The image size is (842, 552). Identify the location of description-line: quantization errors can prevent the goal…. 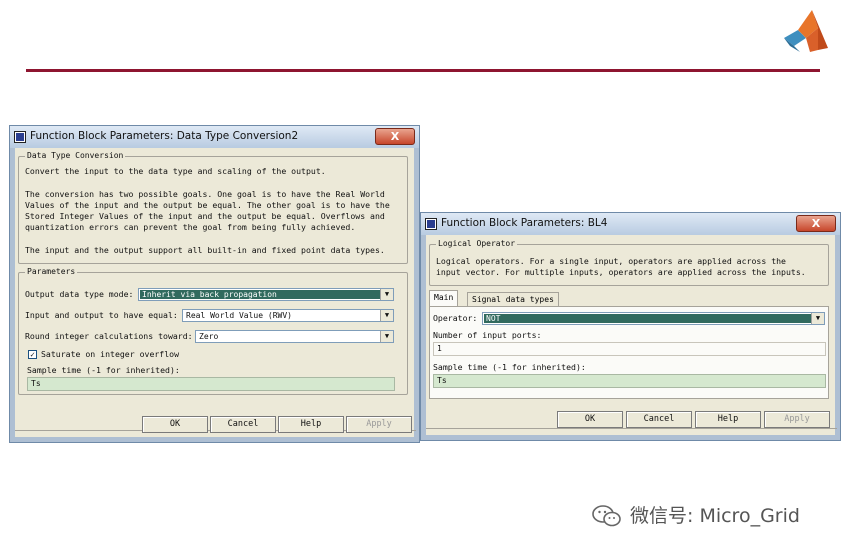
(190, 227).